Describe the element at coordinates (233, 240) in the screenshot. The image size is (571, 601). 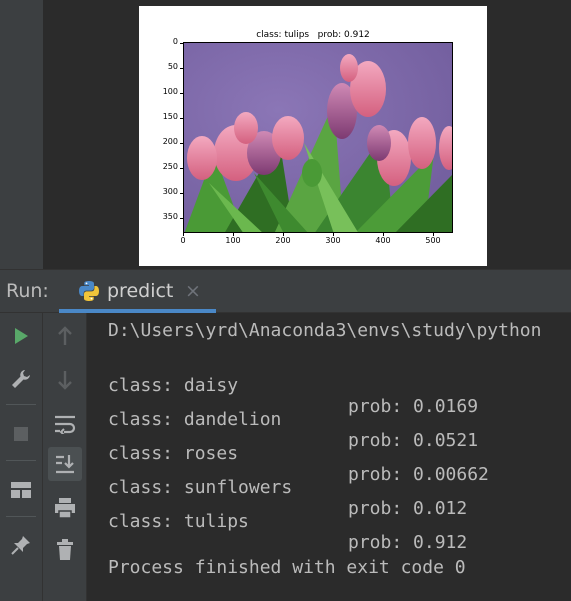
I see `x-tick-label: 100` at that location.